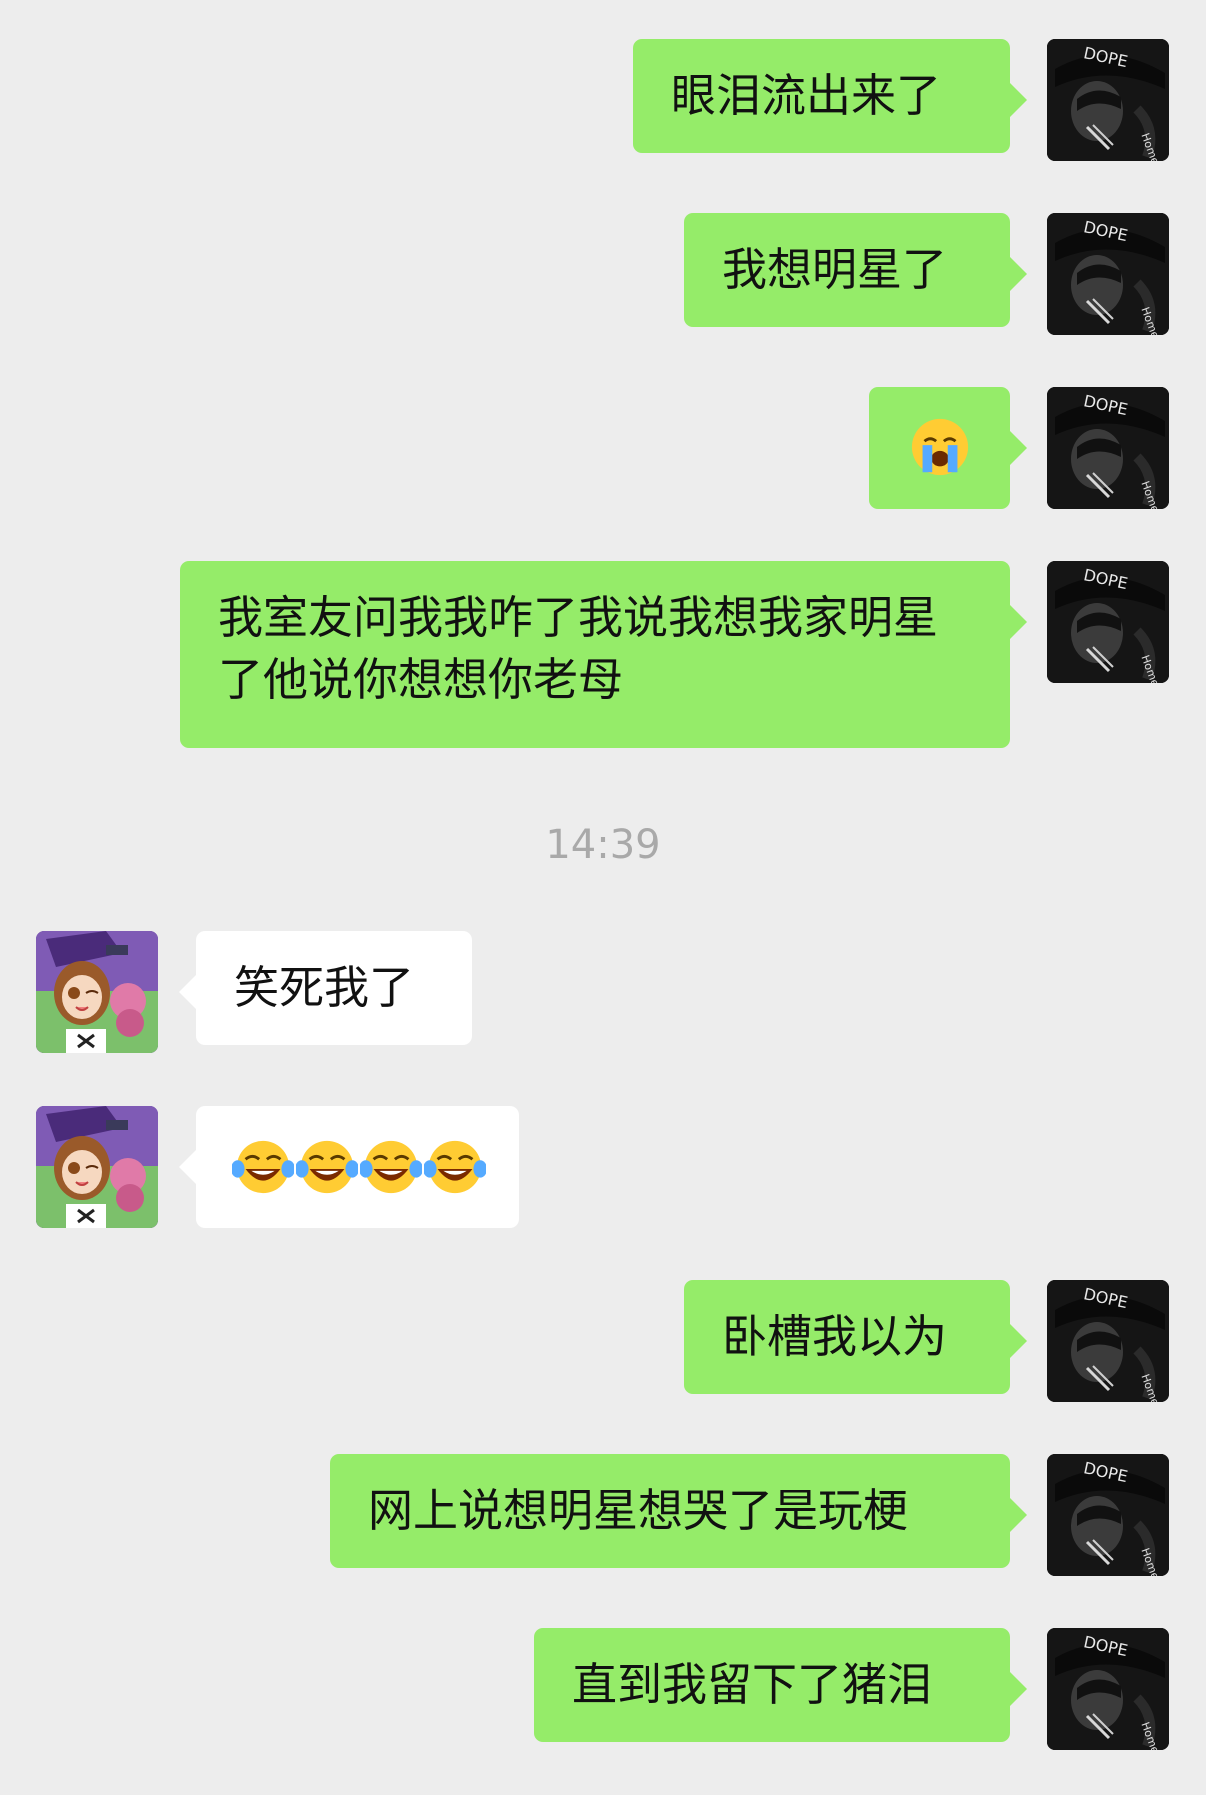 This screenshot has width=1206, height=1795. I want to click on message-bubble-sent: 我室友问我我咋了我说我想我家明星了他说你想想你老母, so click(603, 654).